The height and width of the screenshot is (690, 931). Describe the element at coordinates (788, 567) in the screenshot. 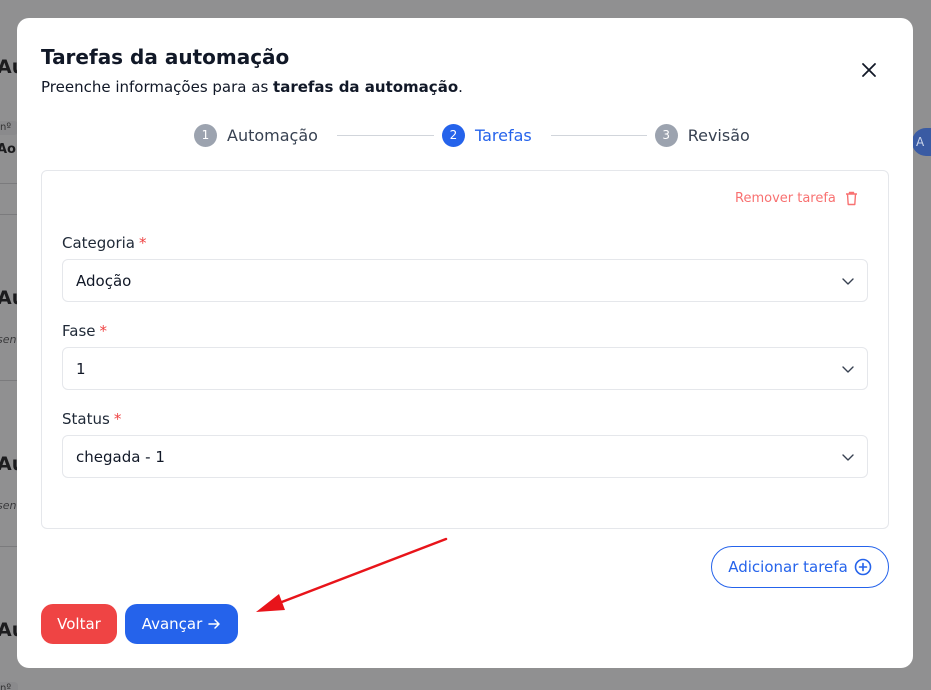

I see `add-task-label: Adicionar tarefa` at that location.